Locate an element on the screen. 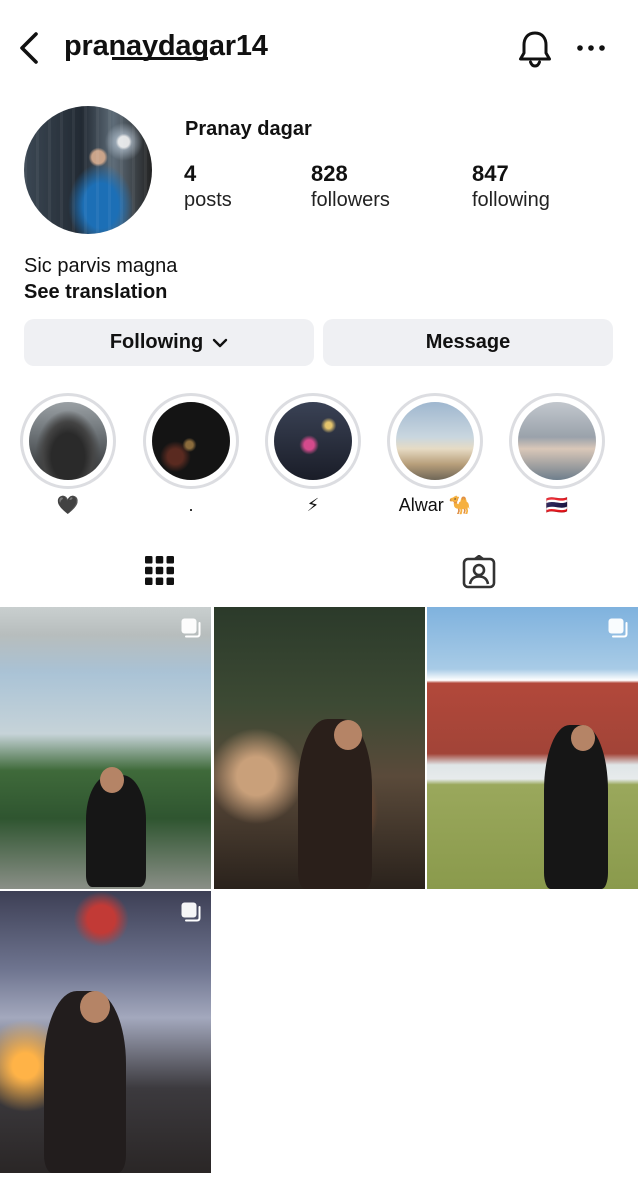 Image resolution: width=638 pixels, height=1199 pixels. message-button: Message is located at coordinates (468, 342).